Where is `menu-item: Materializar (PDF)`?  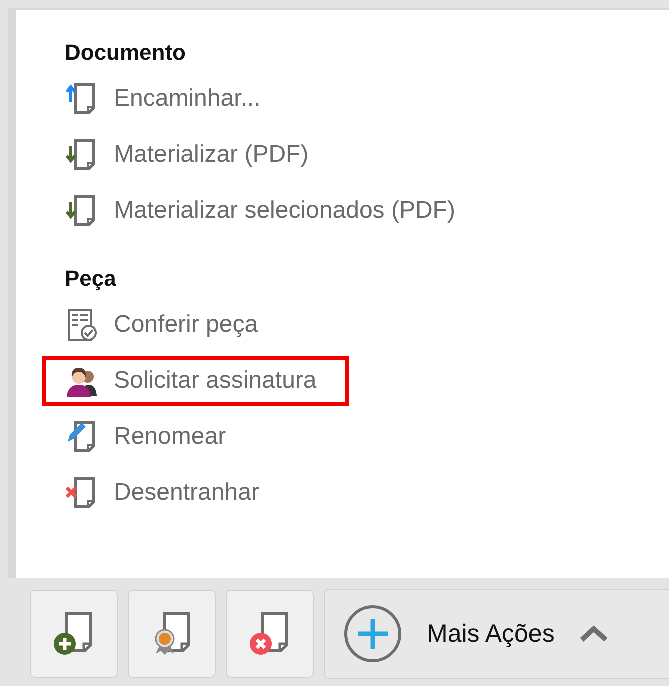 menu-item: Materializar (PDF) is located at coordinates (184, 155).